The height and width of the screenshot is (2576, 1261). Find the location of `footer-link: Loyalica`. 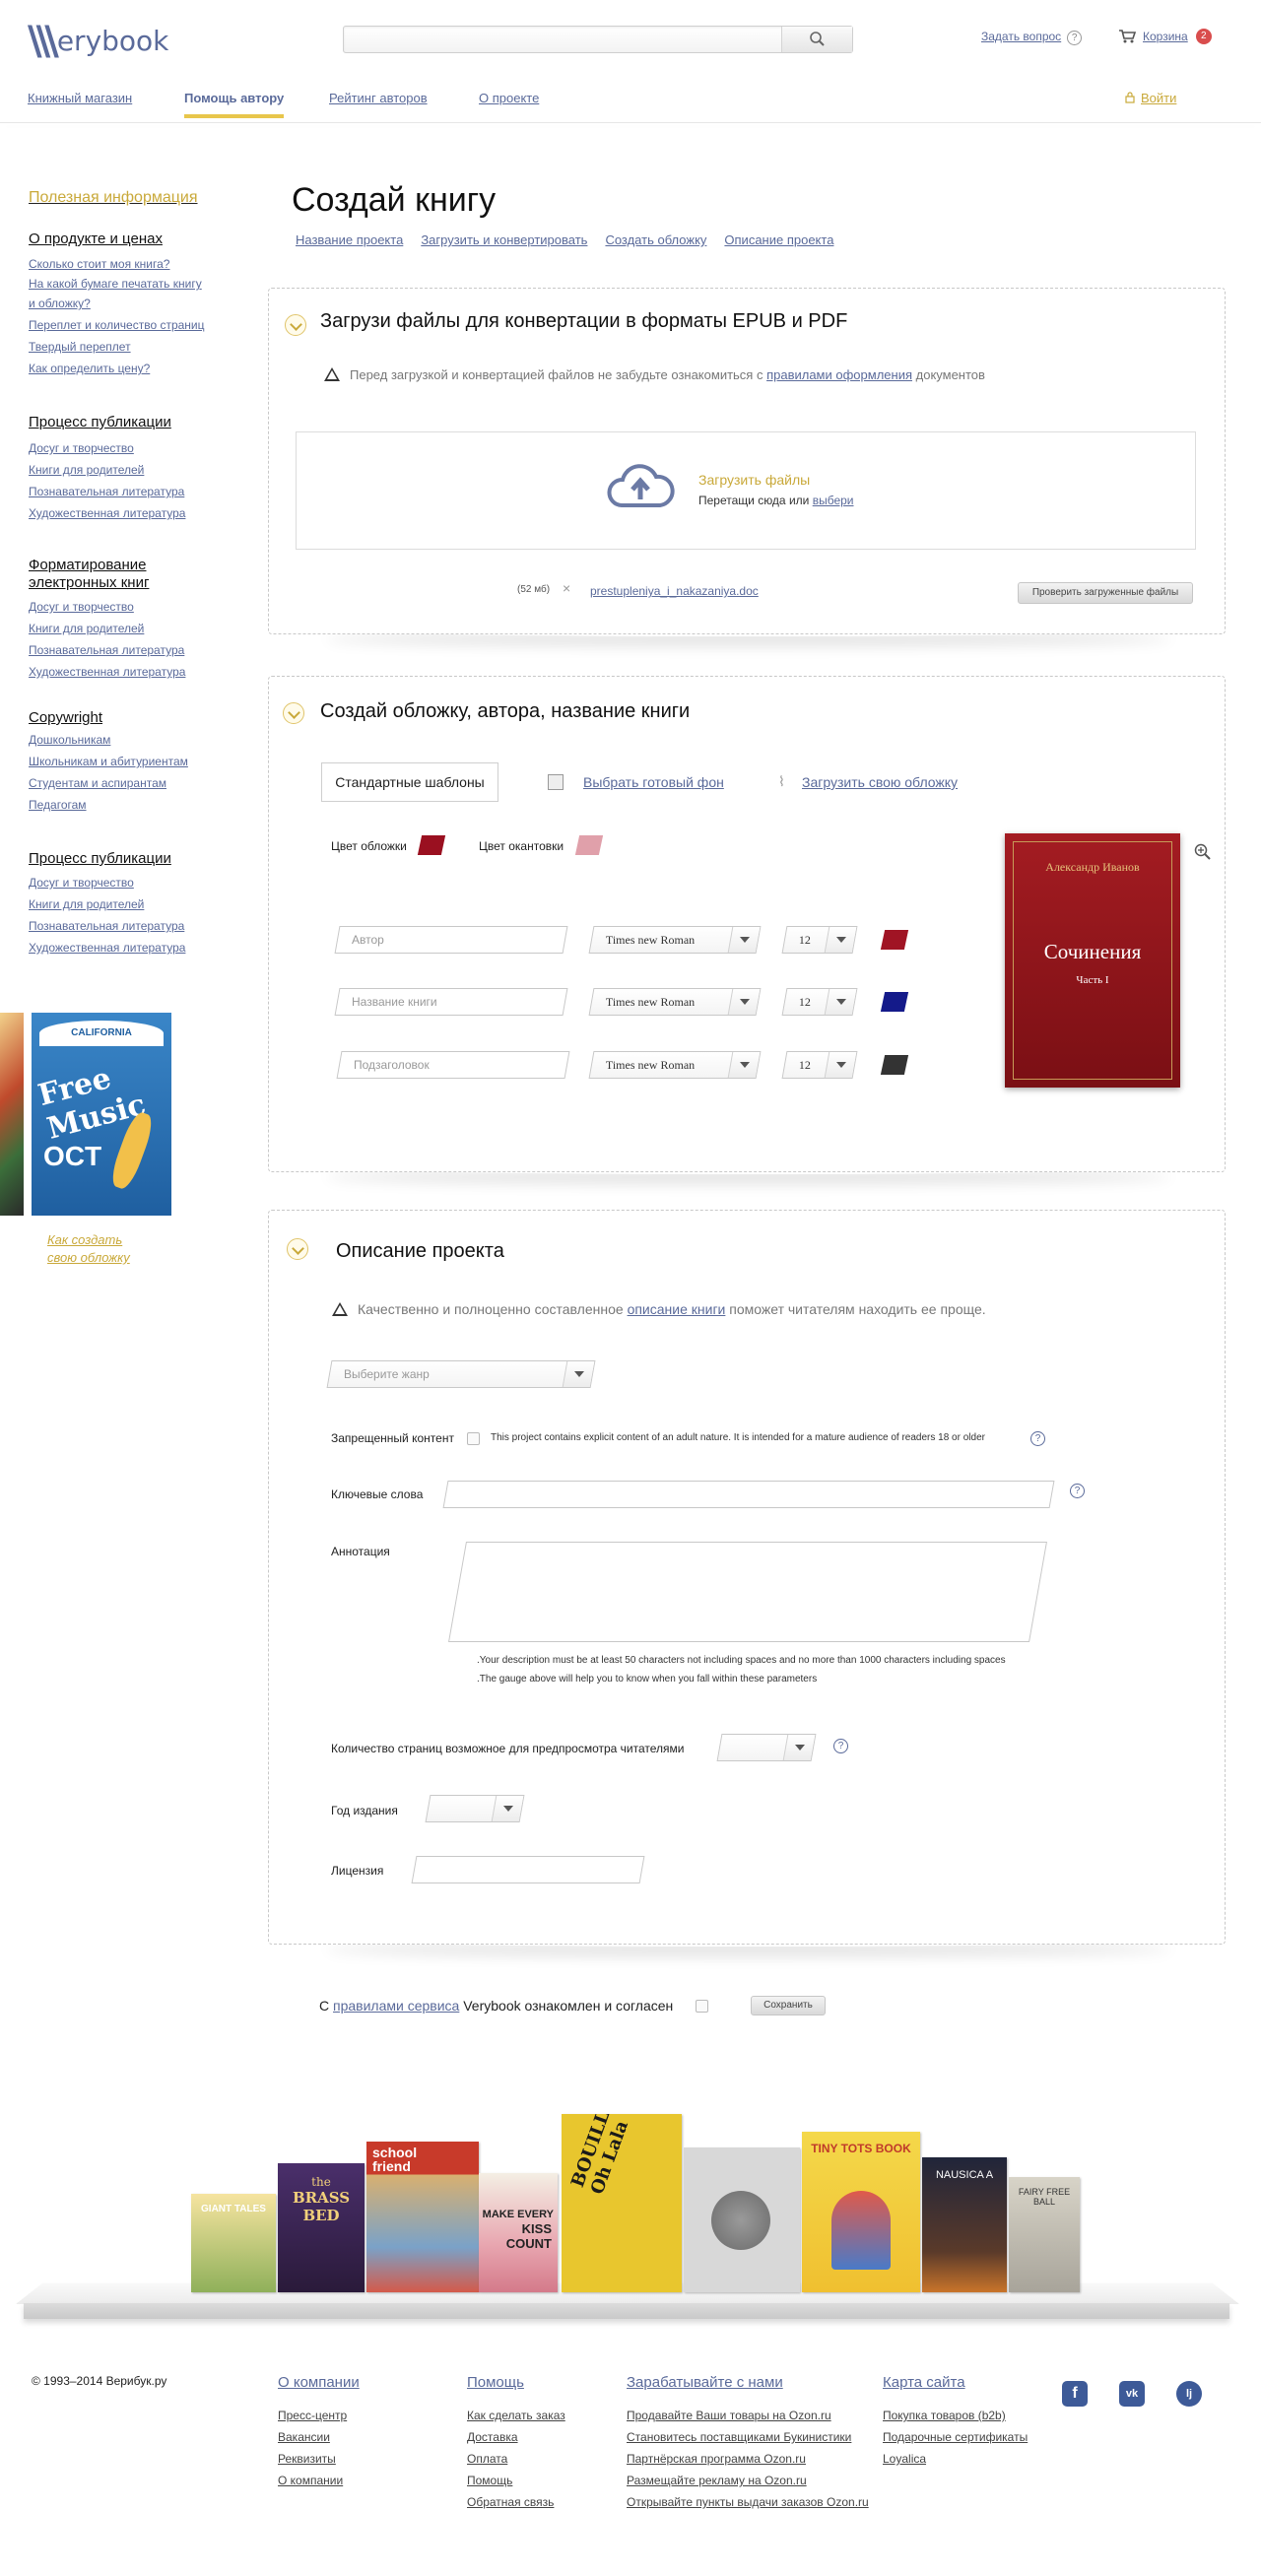

footer-link: Loyalica is located at coordinates (955, 2459).